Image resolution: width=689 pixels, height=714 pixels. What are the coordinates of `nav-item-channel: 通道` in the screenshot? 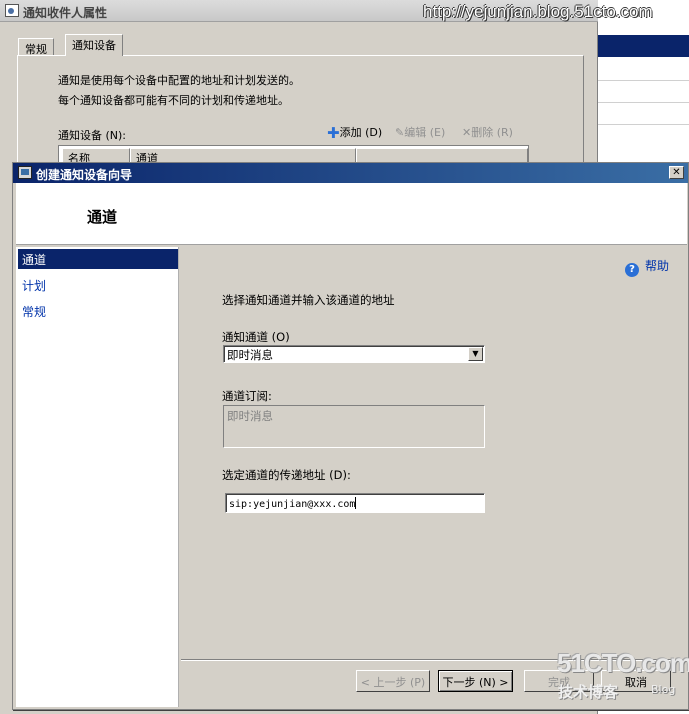 It's located at (98, 259).